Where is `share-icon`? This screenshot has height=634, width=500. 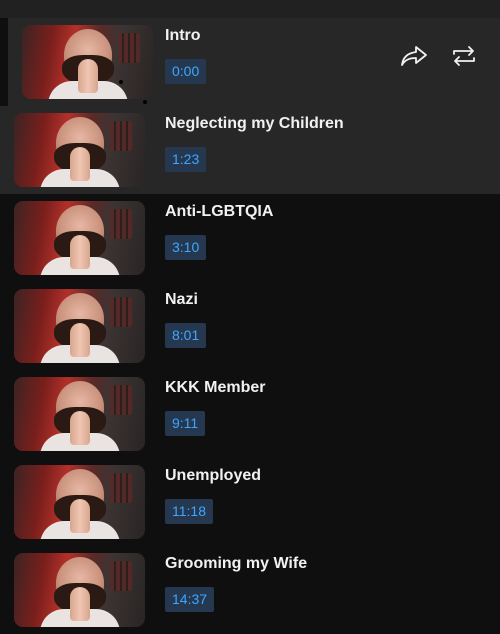
share-icon is located at coordinates (414, 56).